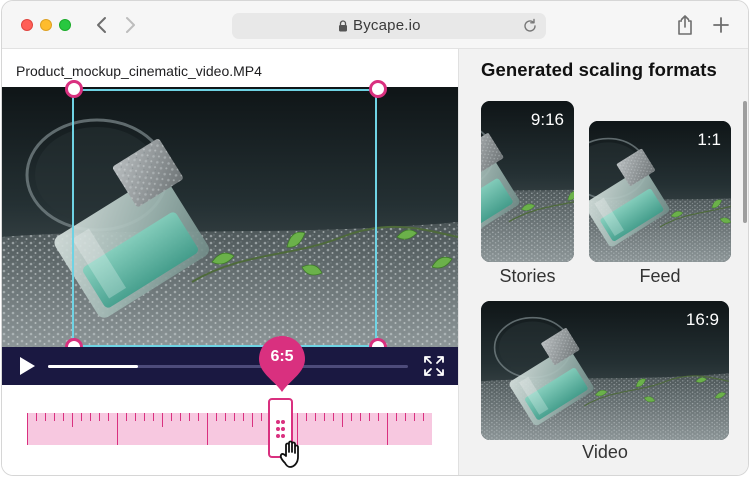  I want to click on playback-controls, so click(230, 366).